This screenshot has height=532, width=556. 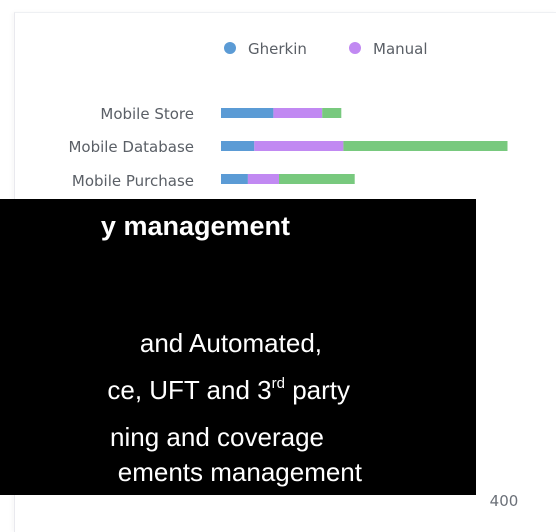 I want to click on overlay-line-1: and Automated,, so click(x=230, y=343).